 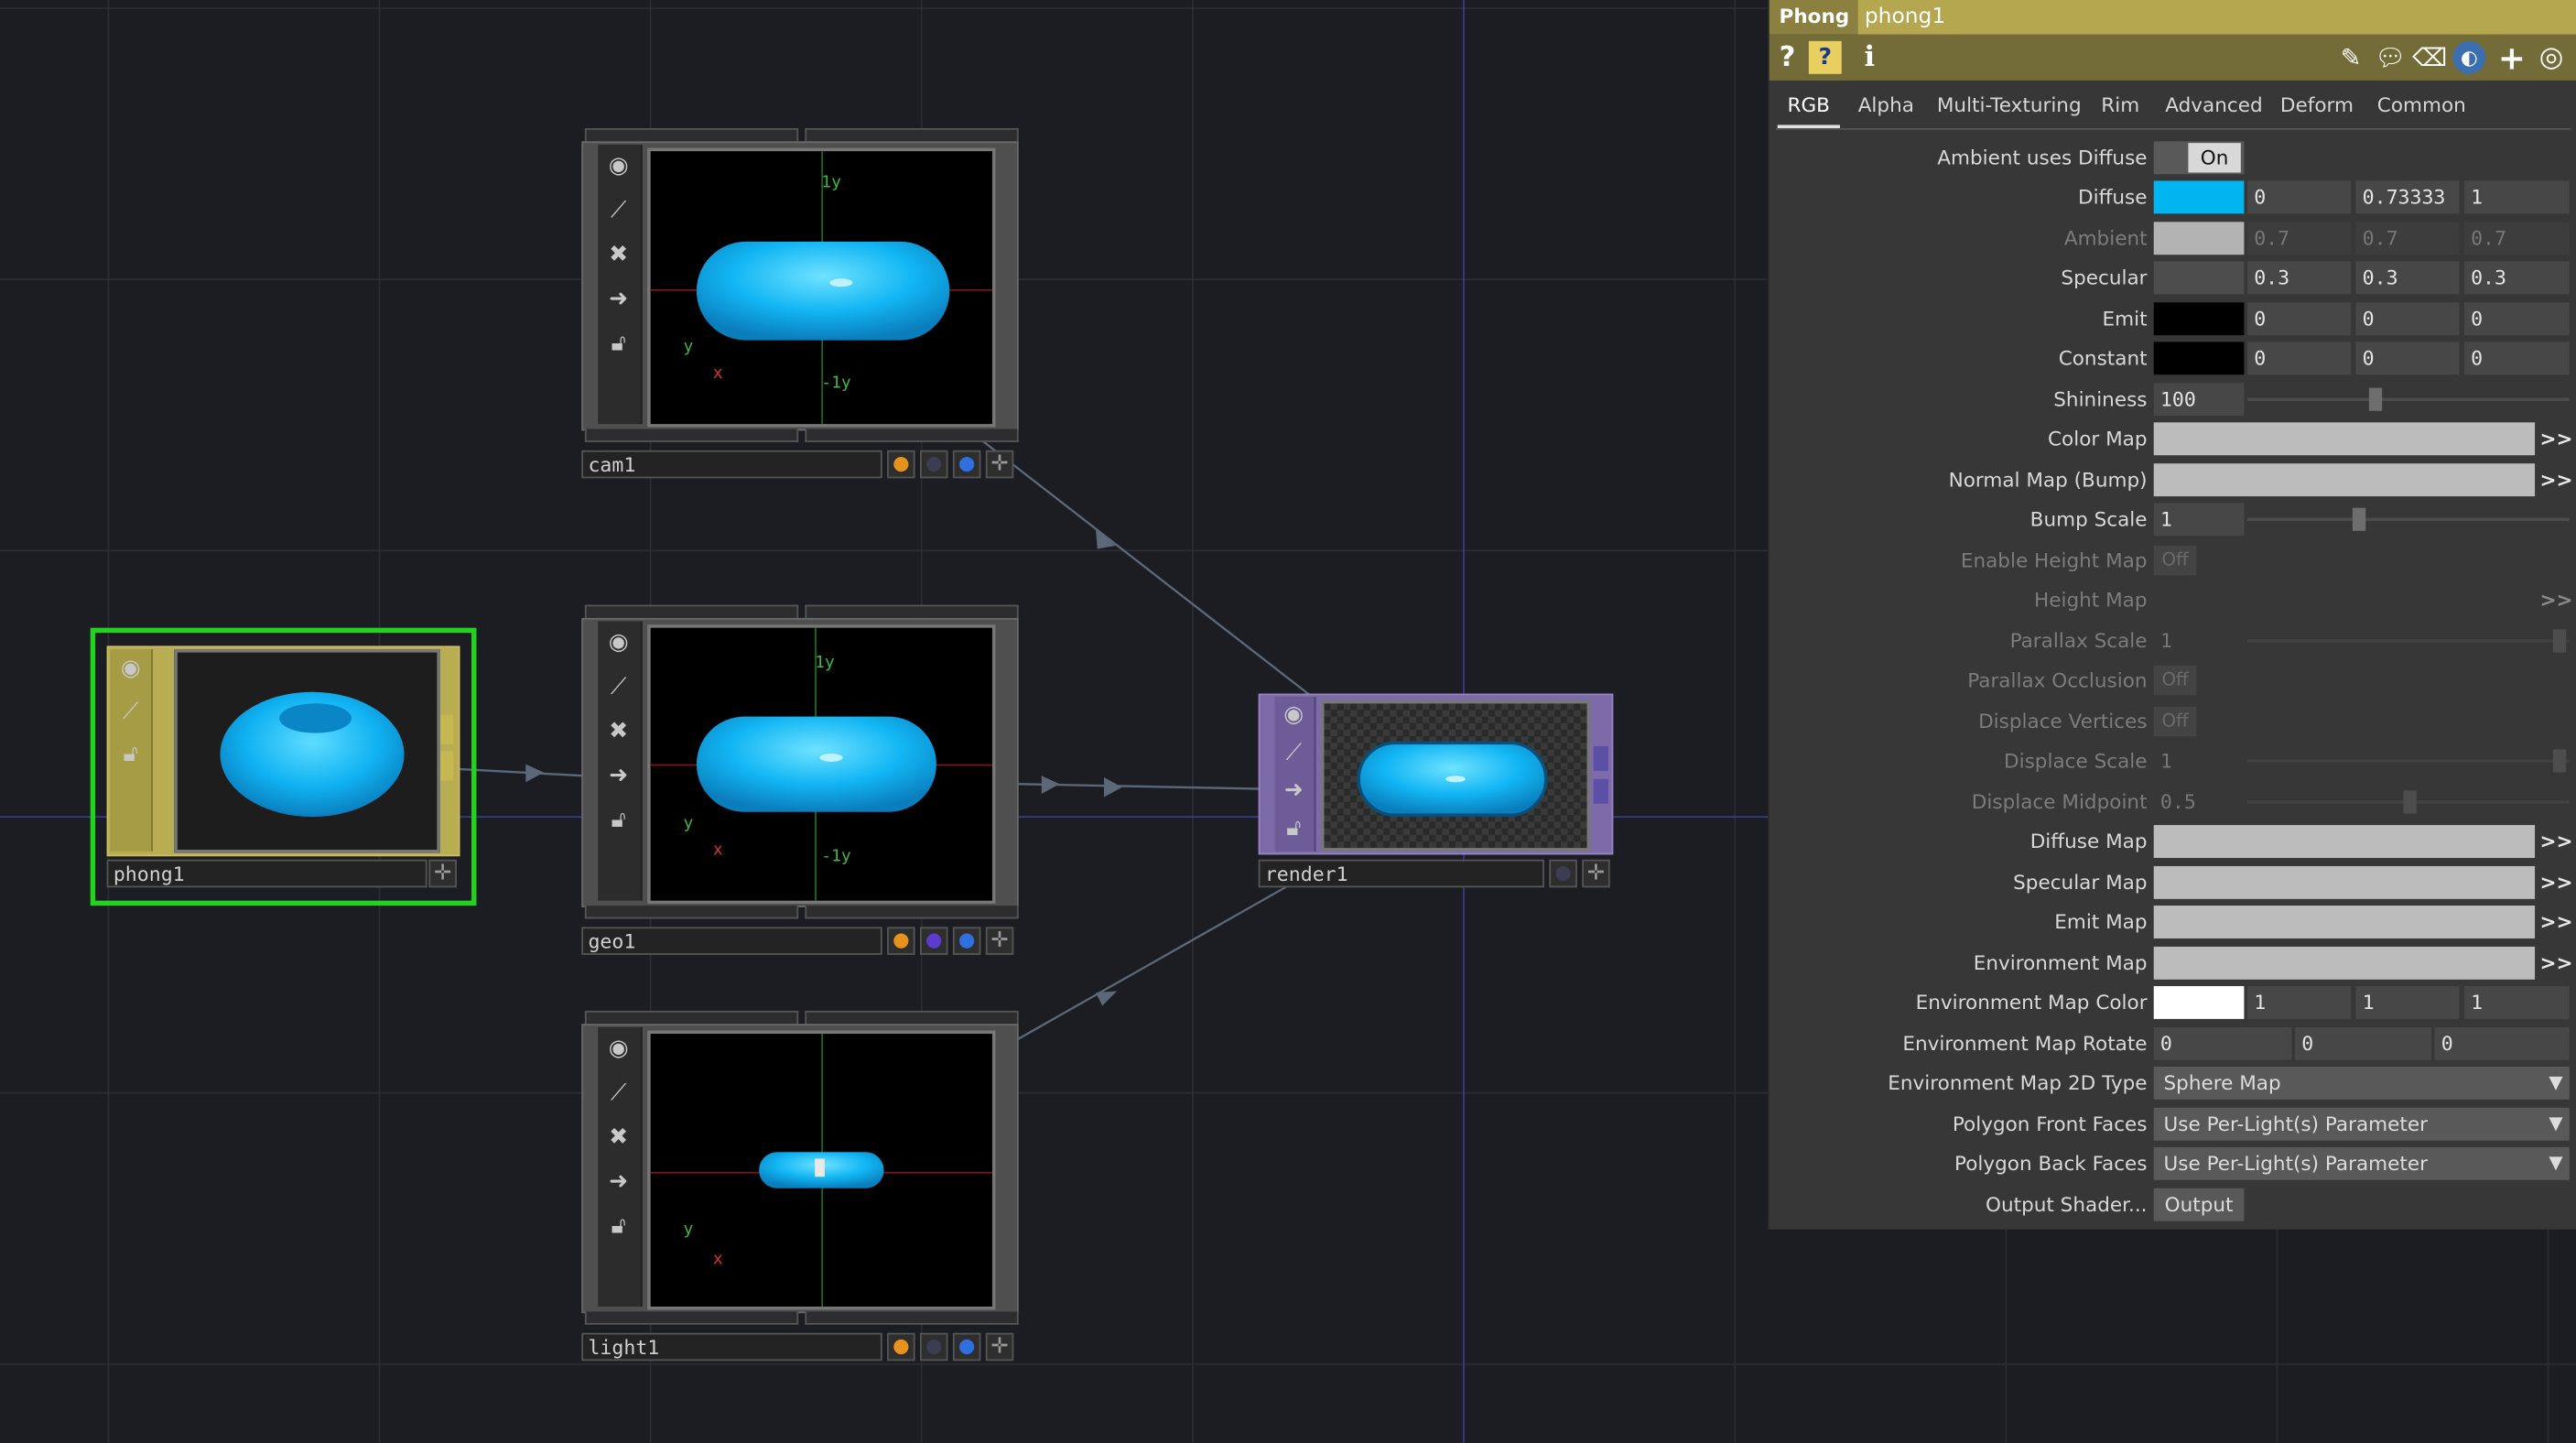 I want to click on specular-g-field: 0.3, so click(x=2408, y=278).